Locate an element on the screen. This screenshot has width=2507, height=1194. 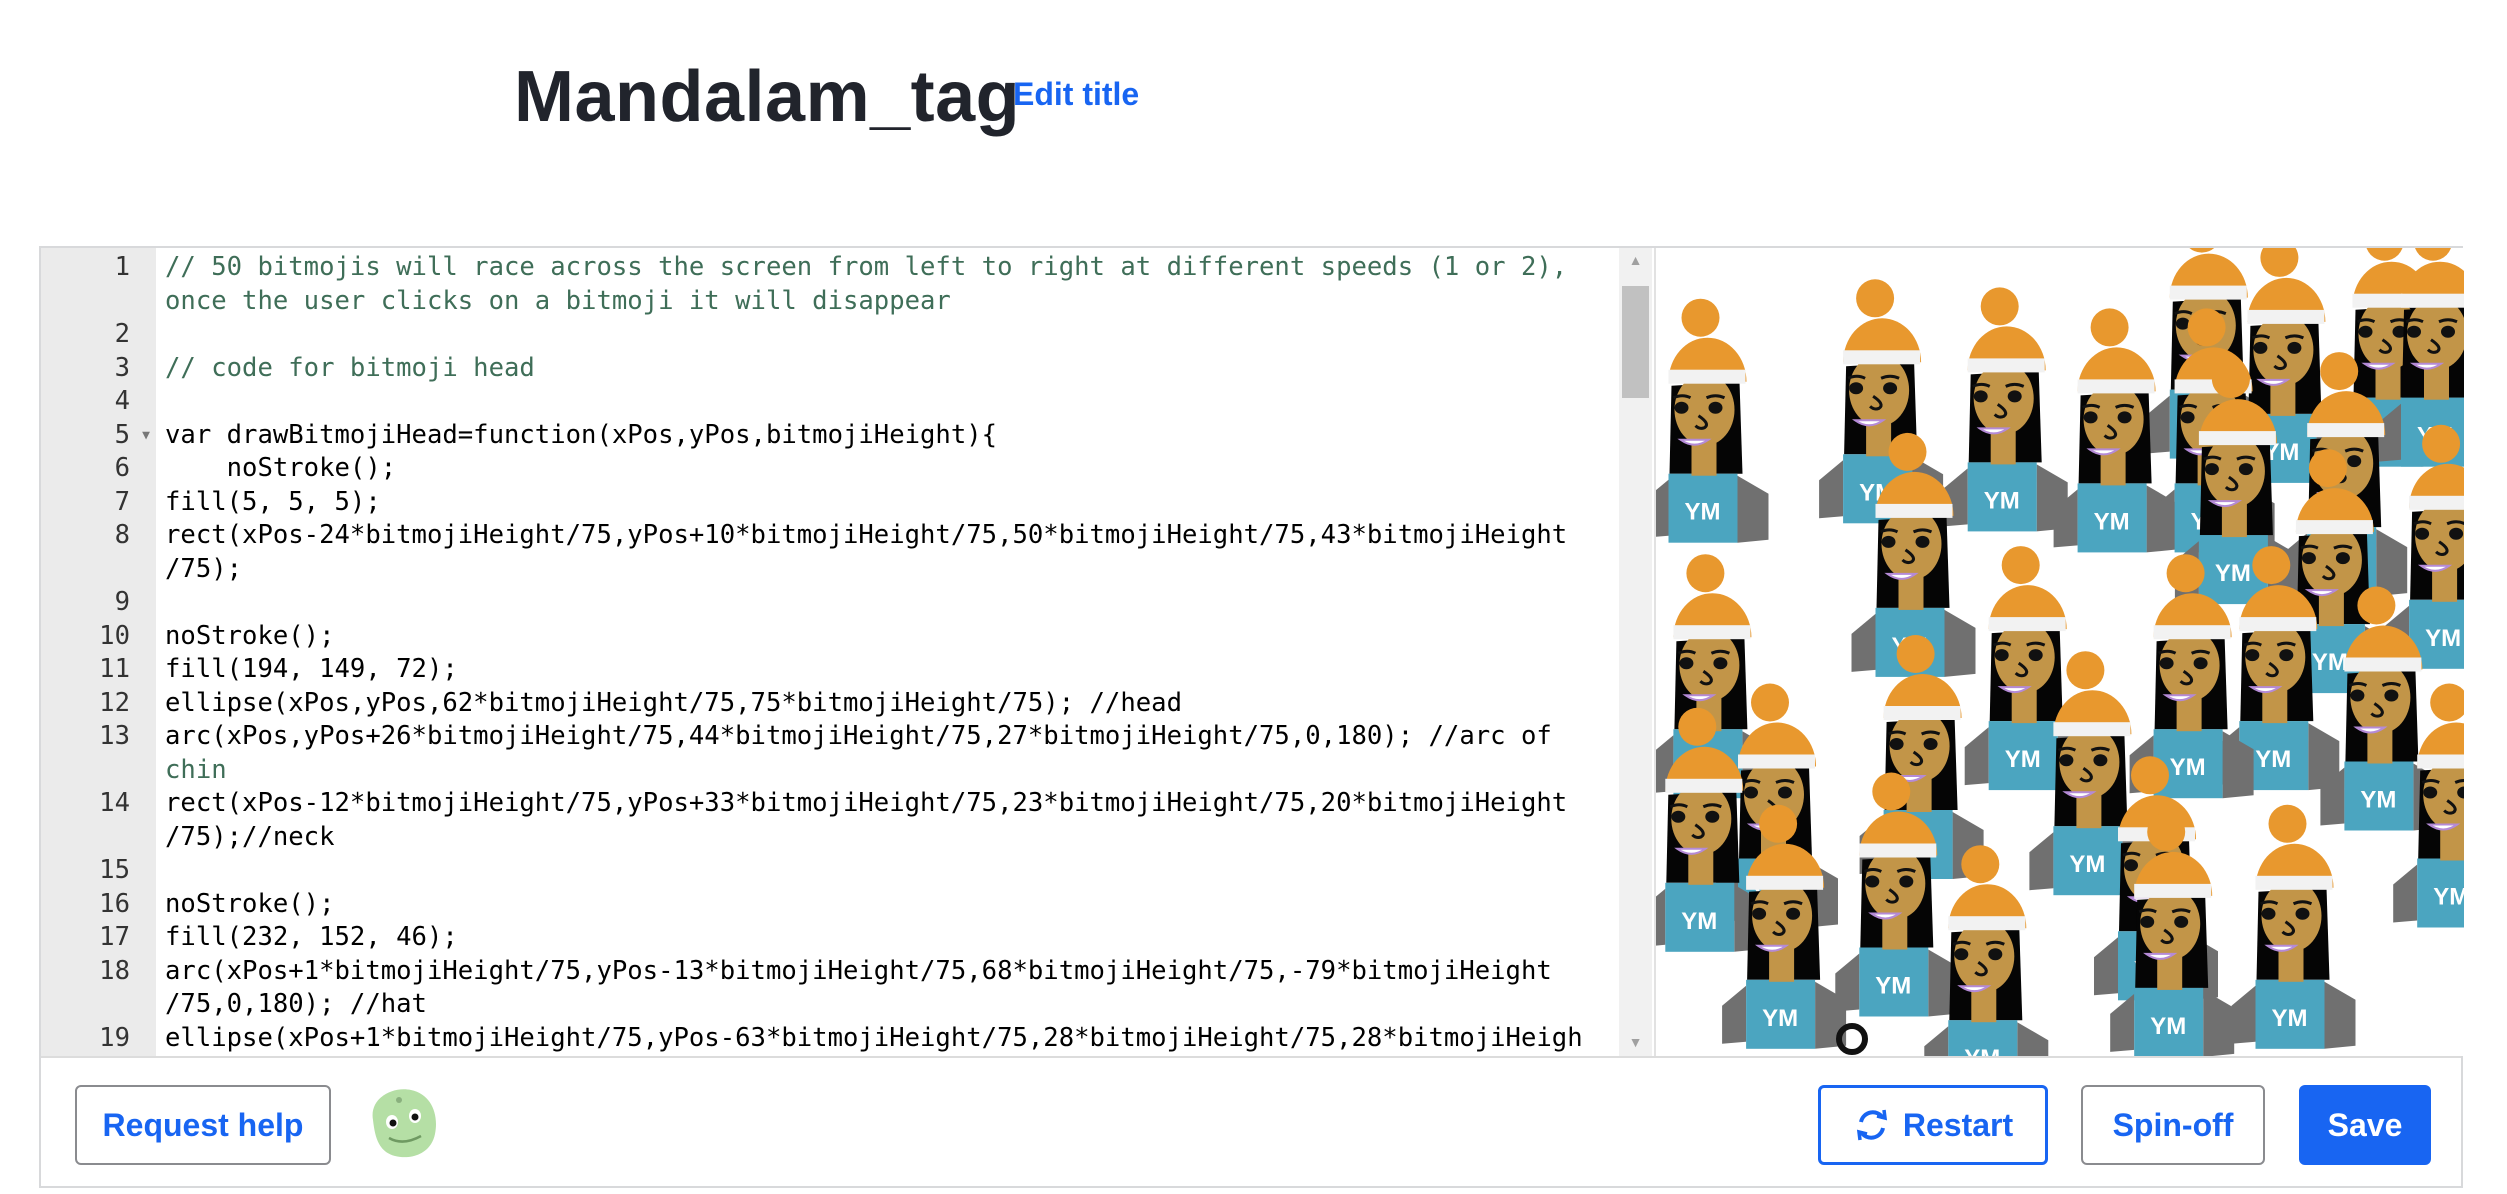
save-button: Save is located at coordinates (2365, 1125).